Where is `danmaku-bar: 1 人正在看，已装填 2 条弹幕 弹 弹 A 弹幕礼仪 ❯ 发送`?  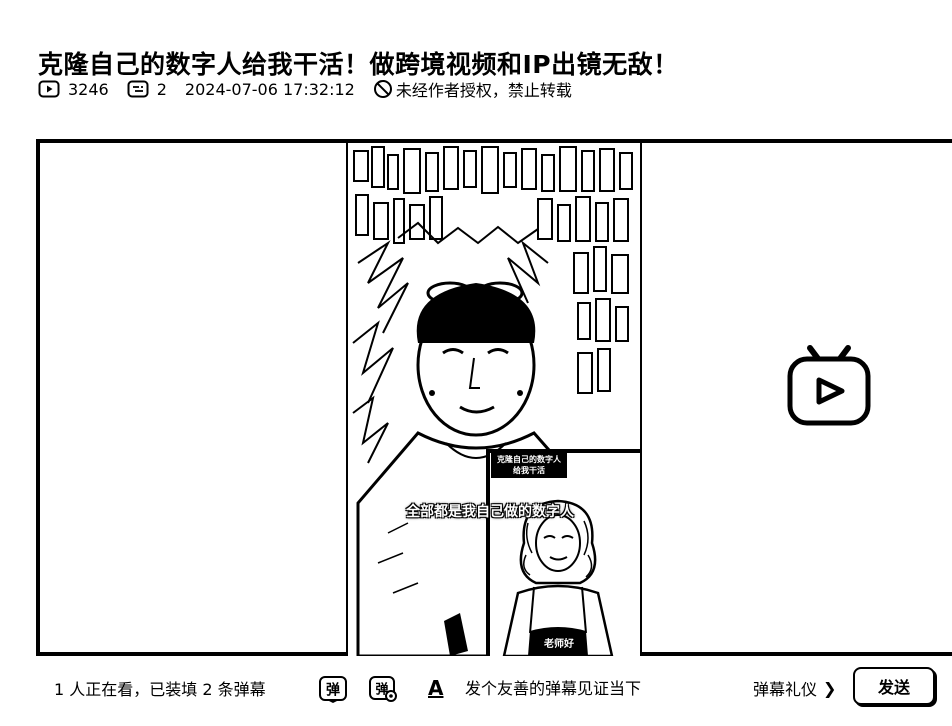
danmaku-bar: 1 人正在看，已装填 2 条弹幕 弹 弹 A 弹幕礼仪 ❯ 发送 is located at coordinates (476, 691).